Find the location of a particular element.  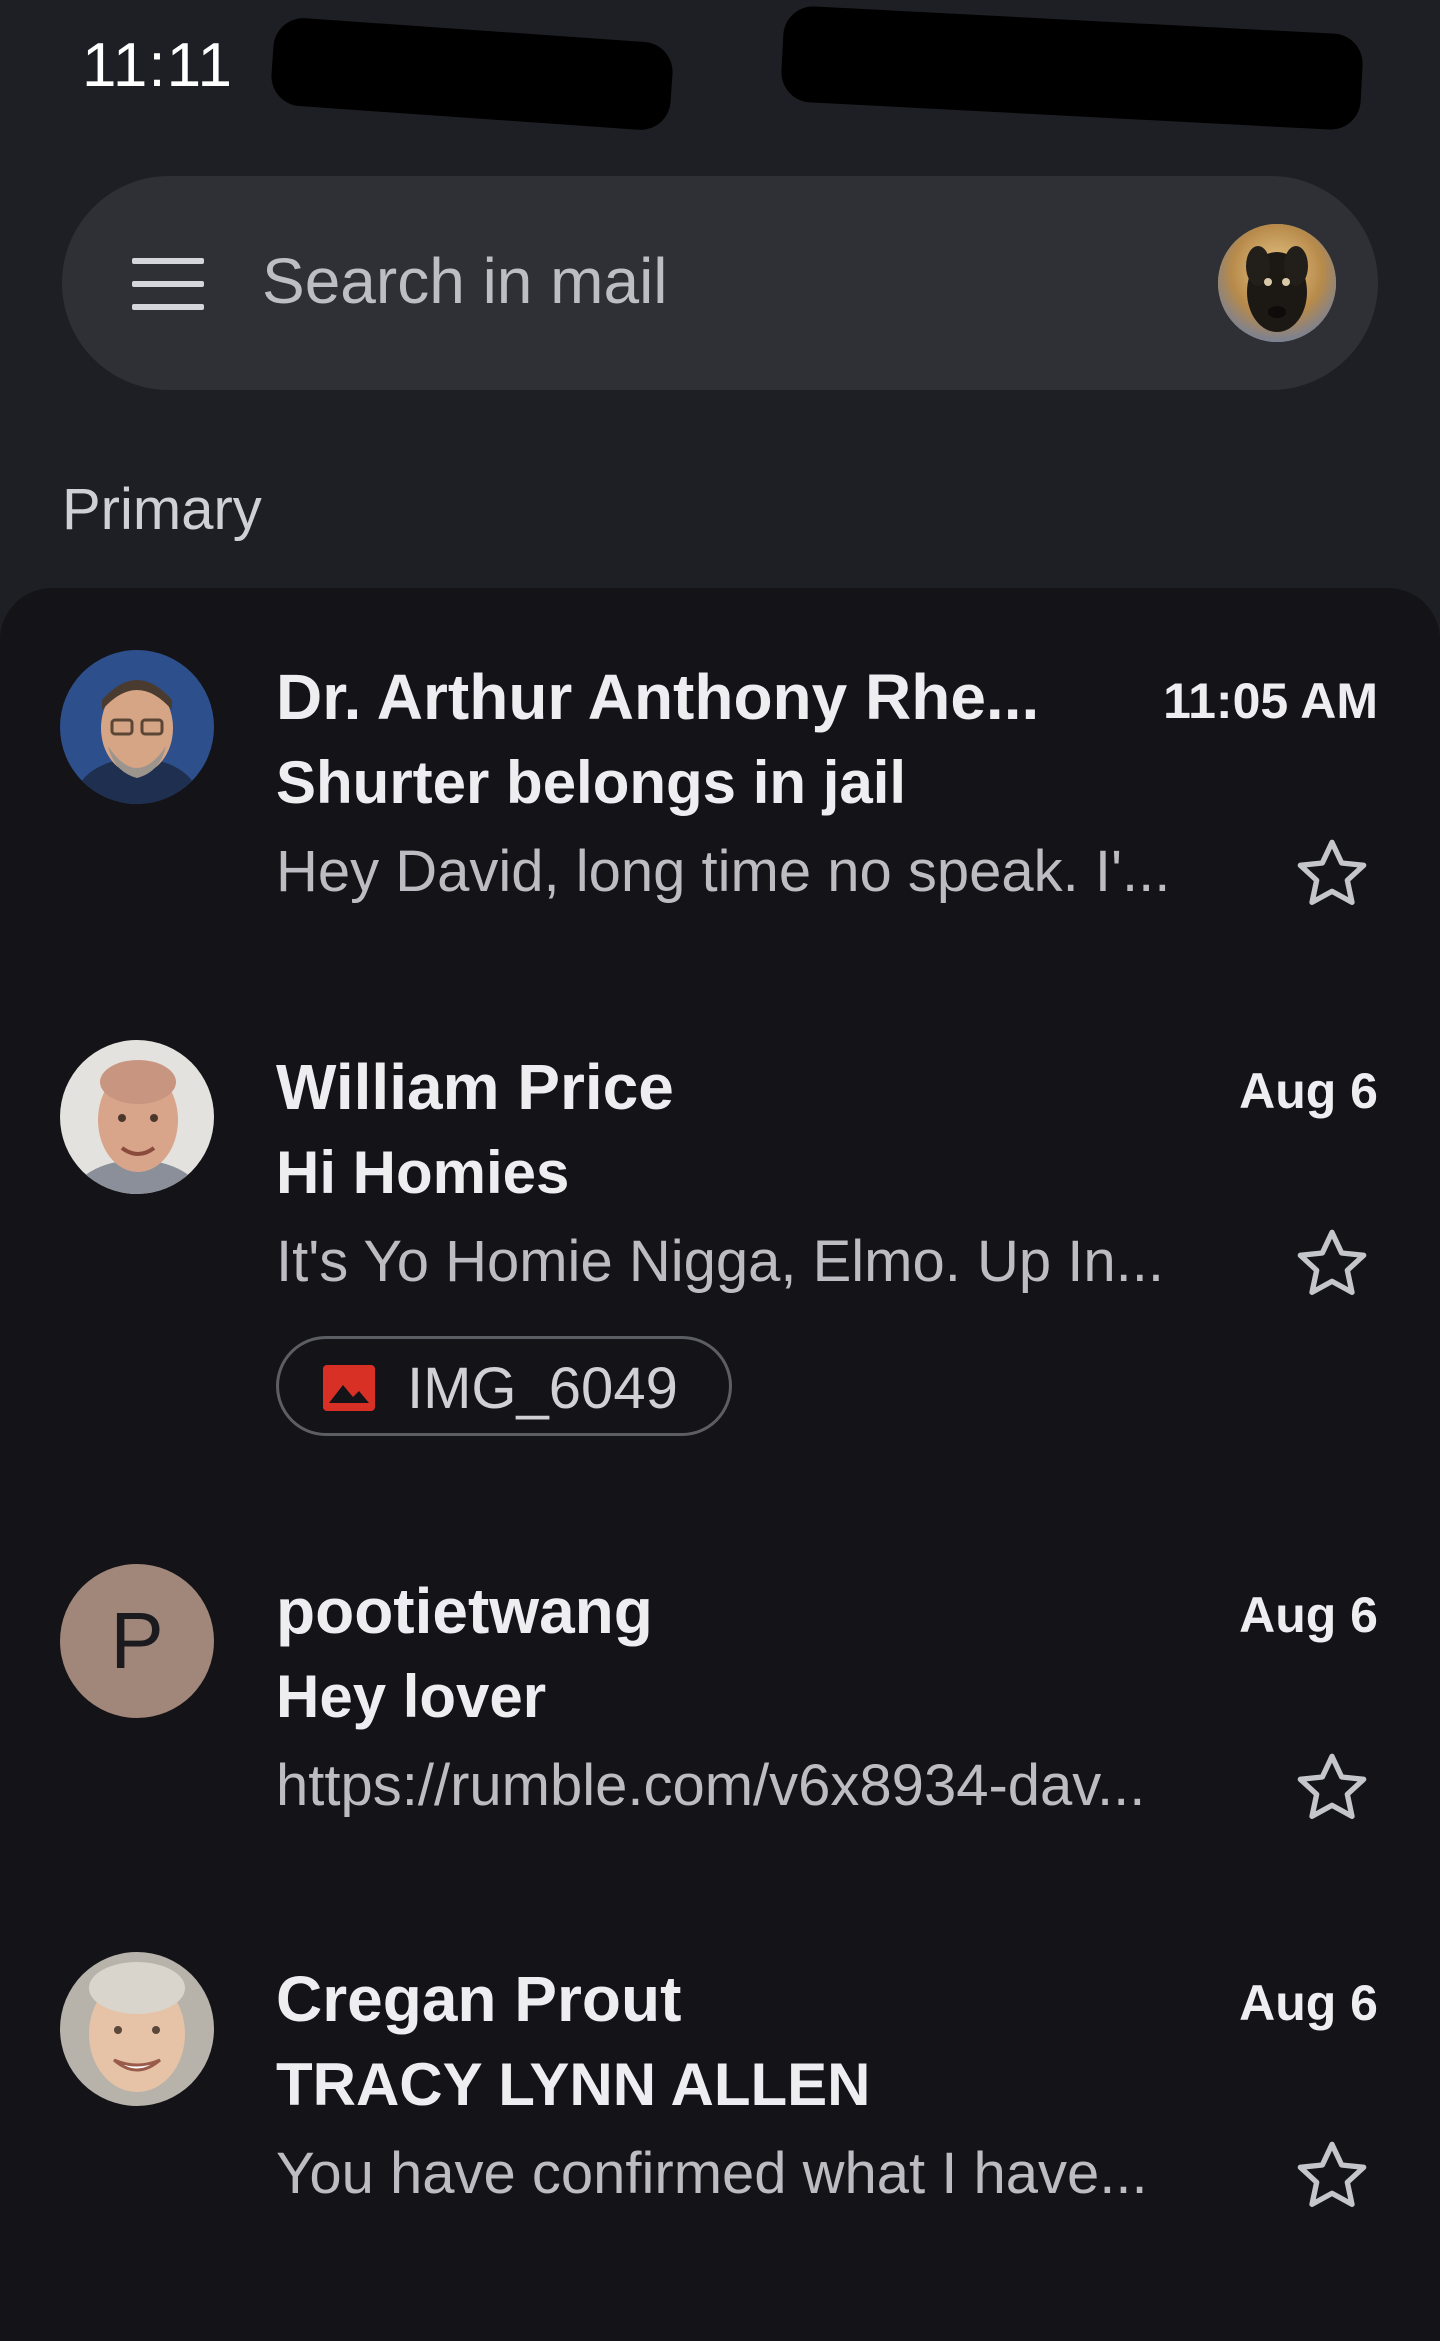

status-time: 11:11 is located at coordinates (157, 65).